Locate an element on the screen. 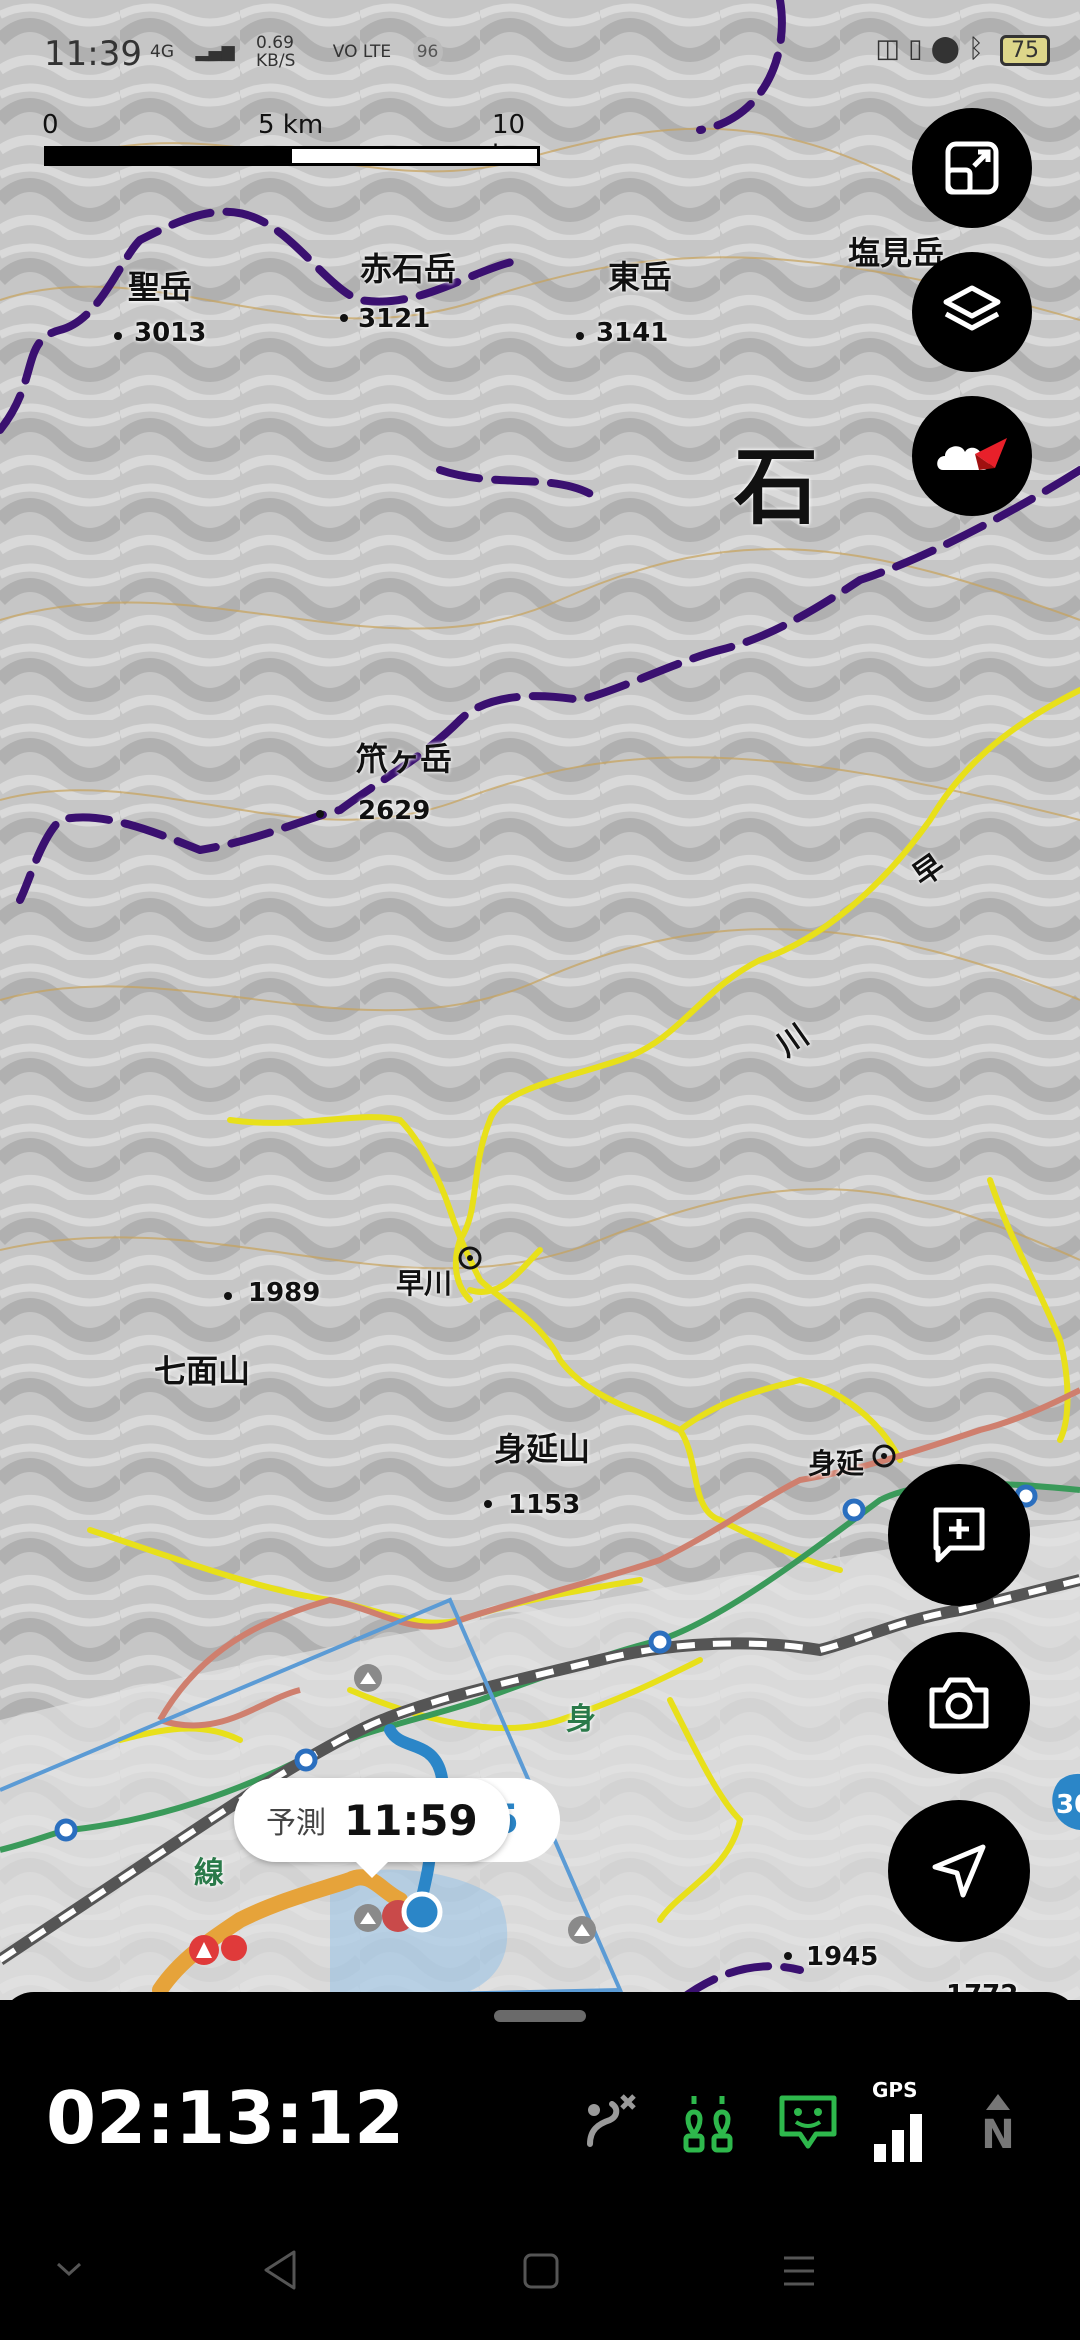 This screenshot has width=1080, height=2340. rail-line-label: 線 is located at coordinates (209, 1873).